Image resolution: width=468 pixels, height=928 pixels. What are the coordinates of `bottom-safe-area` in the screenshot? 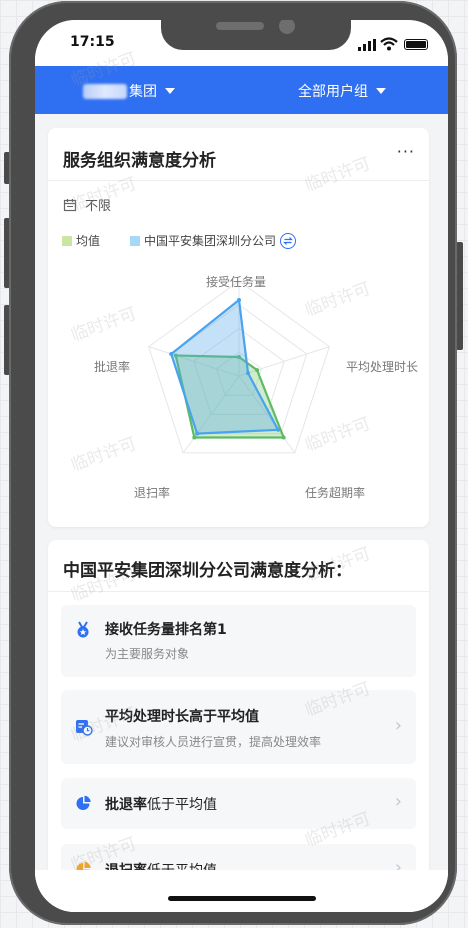 It's located at (241, 891).